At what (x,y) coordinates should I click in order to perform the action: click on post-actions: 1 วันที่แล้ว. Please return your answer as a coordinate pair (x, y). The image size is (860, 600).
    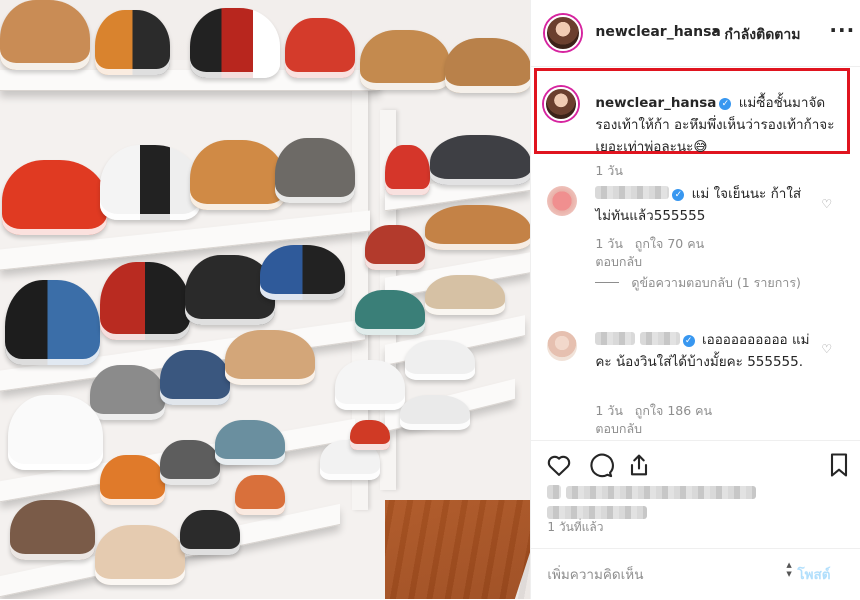
    Looking at the image, I should click on (695, 490).